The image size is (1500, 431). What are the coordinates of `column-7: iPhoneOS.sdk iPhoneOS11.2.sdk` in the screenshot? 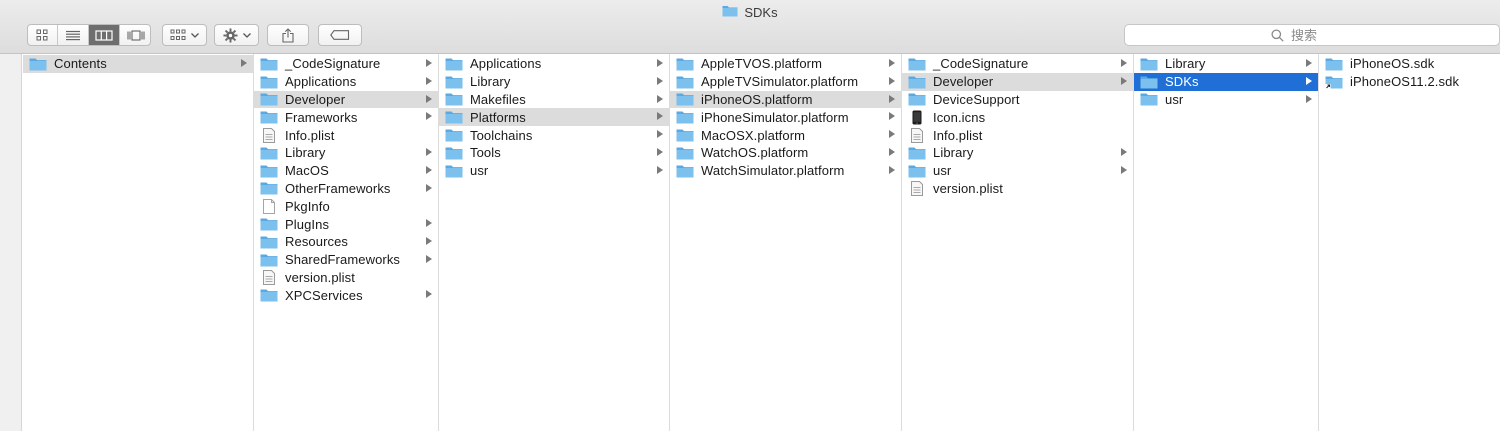 It's located at (1409, 242).